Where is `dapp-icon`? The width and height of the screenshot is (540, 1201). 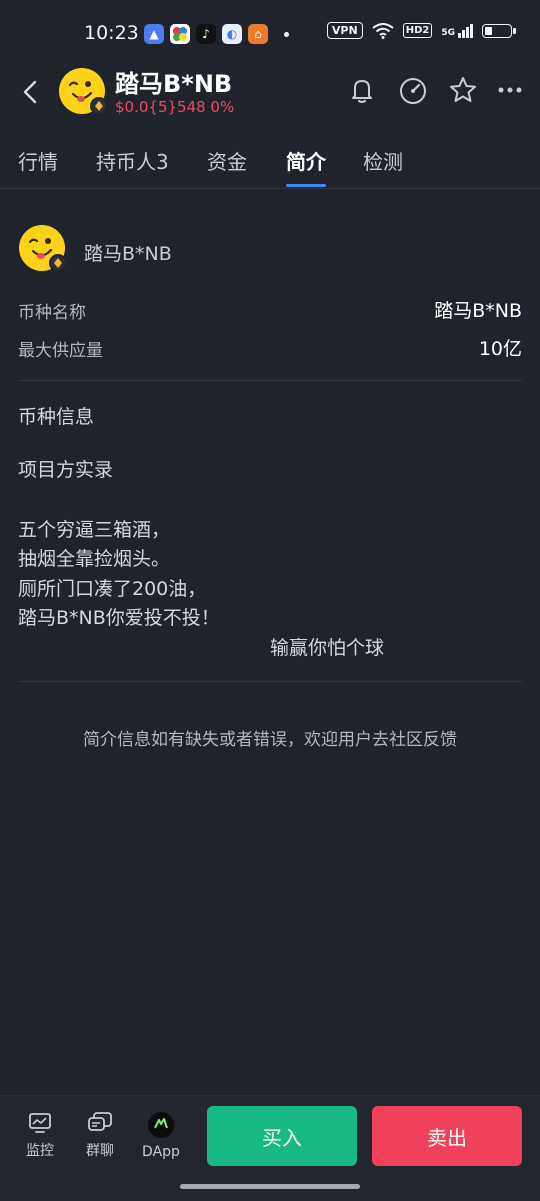 dapp-icon is located at coordinates (161, 1125).